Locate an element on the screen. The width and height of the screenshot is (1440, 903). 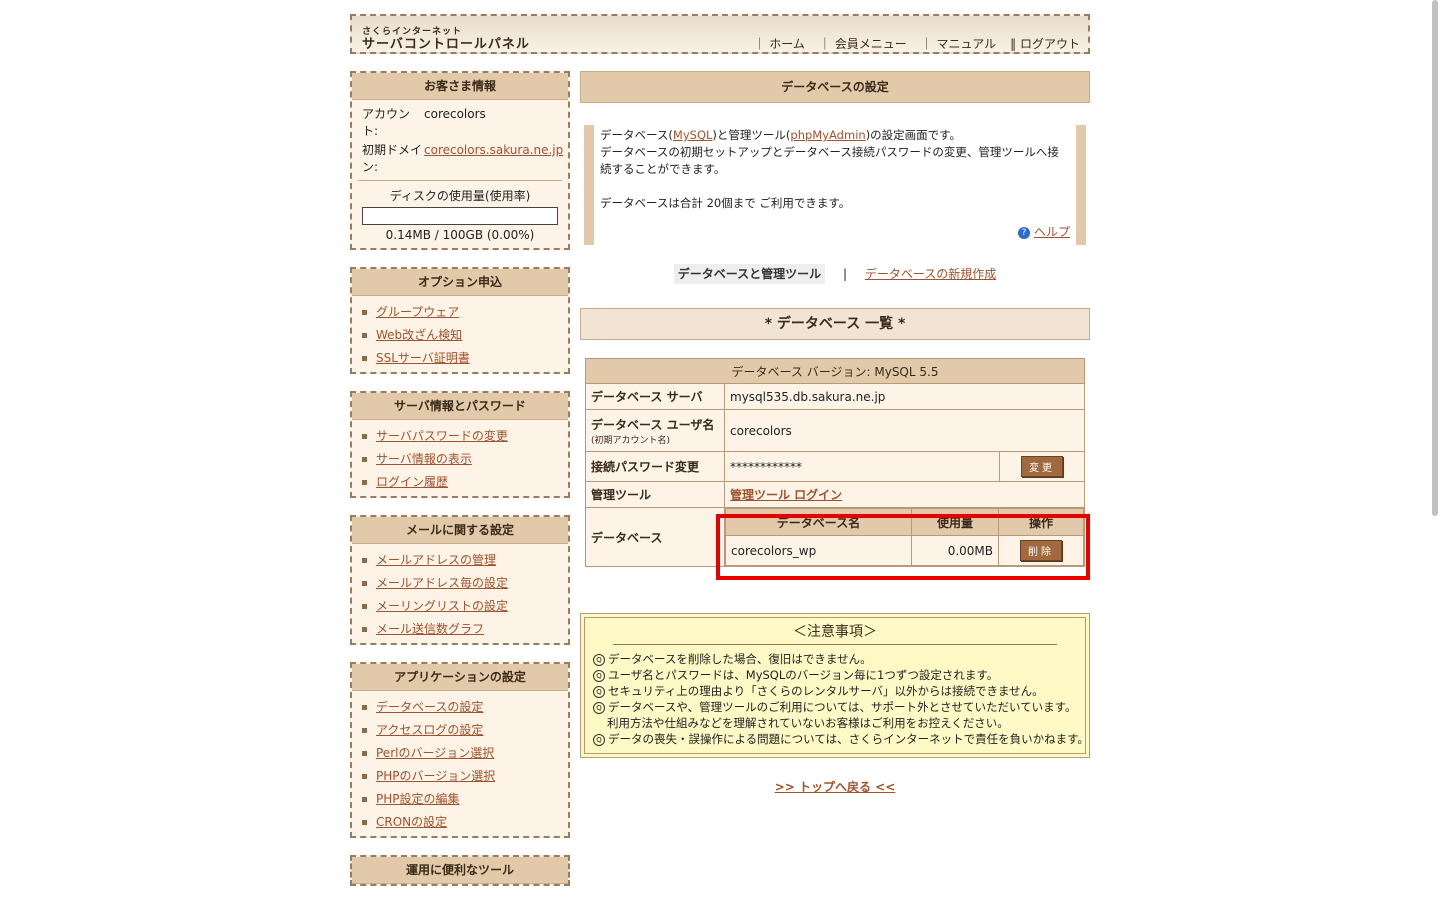
notice-item: Q セキュリティ上の理由より「さくらのレンタルサーバ」以外からは接続できません。 is located at coordinates (835, 691).